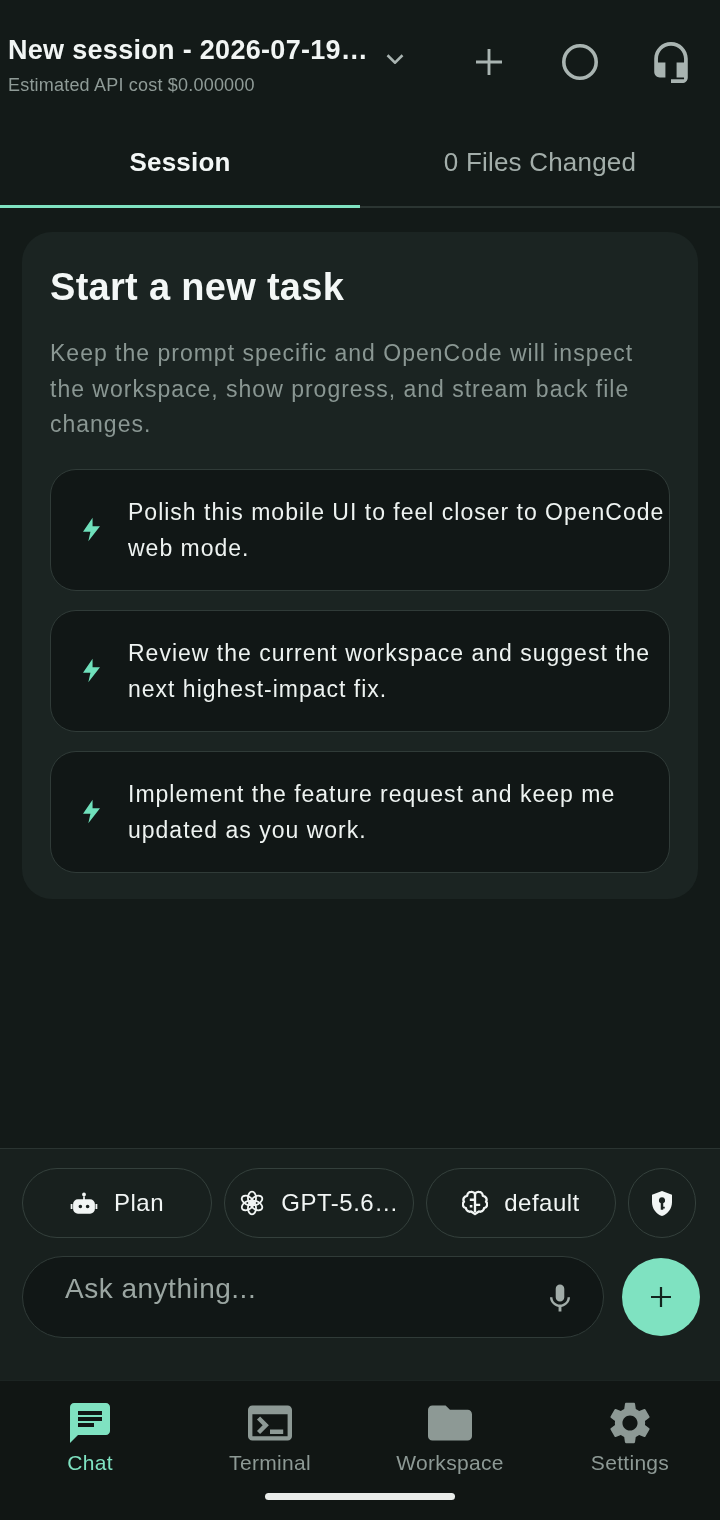 The width and height of the screenshot is (720, 1520). I want to click on headset-icon, so click(671, 62).